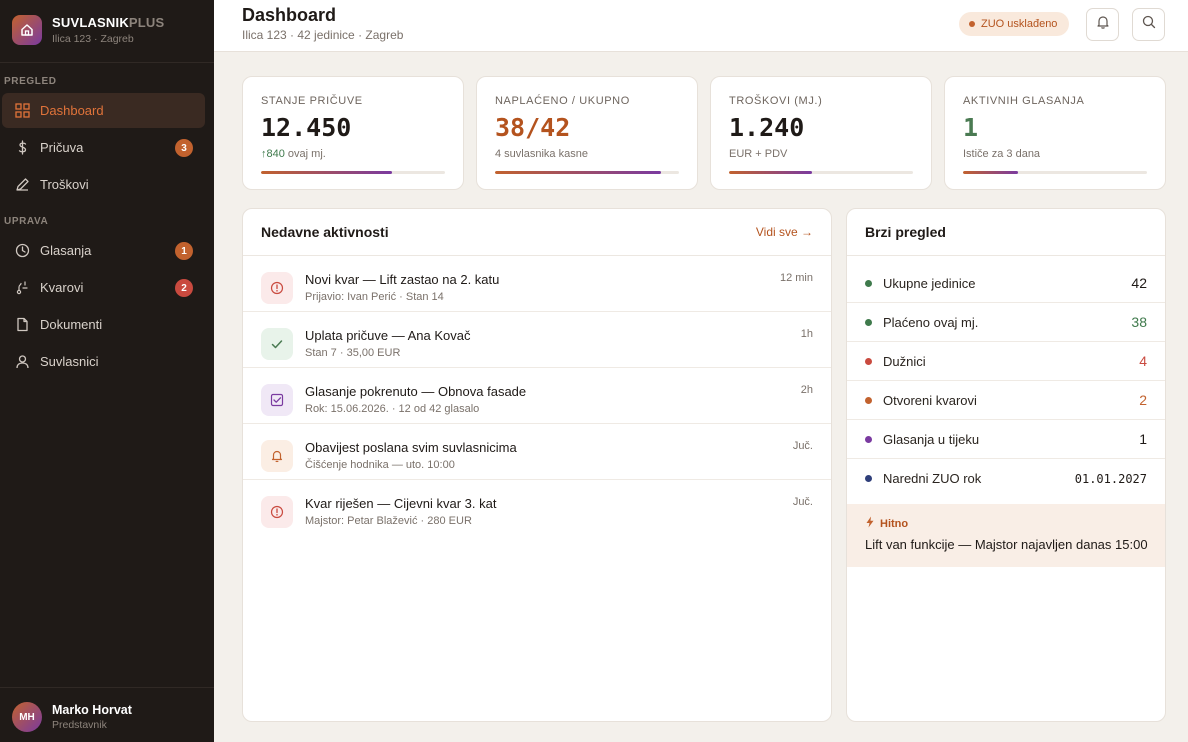 This screenshot has height=742, width=1188. What do you see at coordinates (784, 232) in the screenshot?
I see `see-all-link: Vidi sve →` at bounding box center [784, 232].